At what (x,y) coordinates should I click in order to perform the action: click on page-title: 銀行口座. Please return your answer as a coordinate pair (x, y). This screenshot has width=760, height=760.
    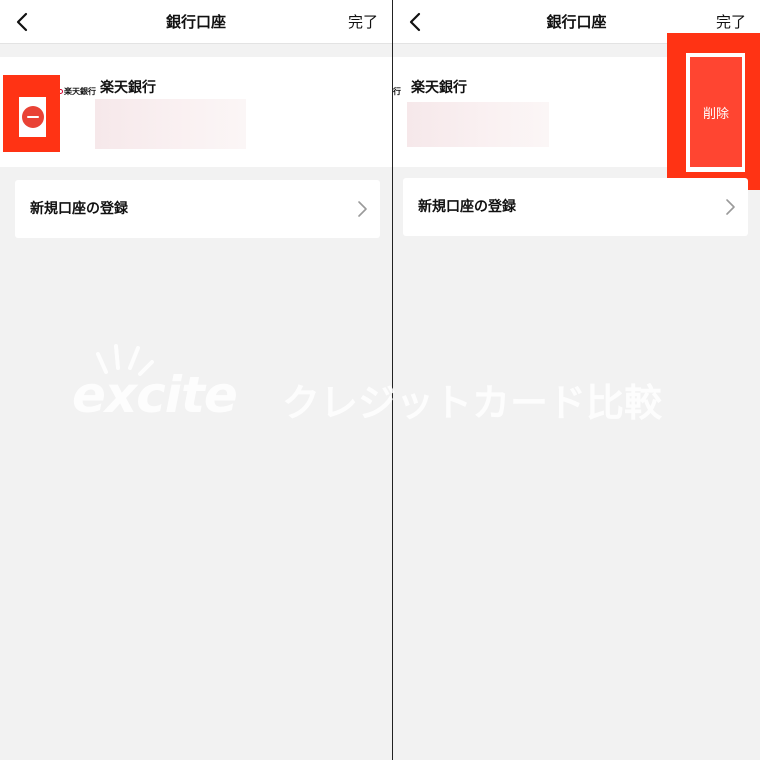
    Looking at the image, I should click on (195, 22).